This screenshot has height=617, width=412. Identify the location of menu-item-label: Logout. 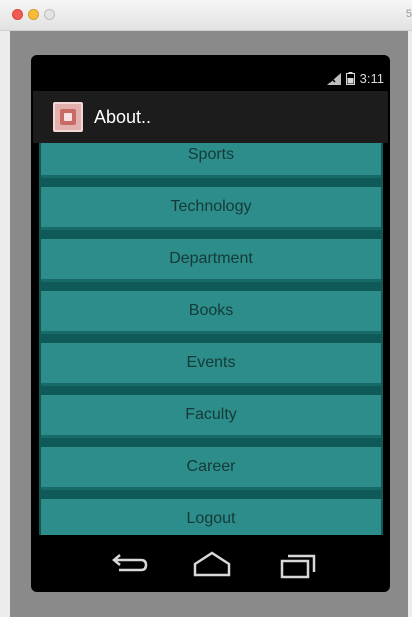
(211, 518).